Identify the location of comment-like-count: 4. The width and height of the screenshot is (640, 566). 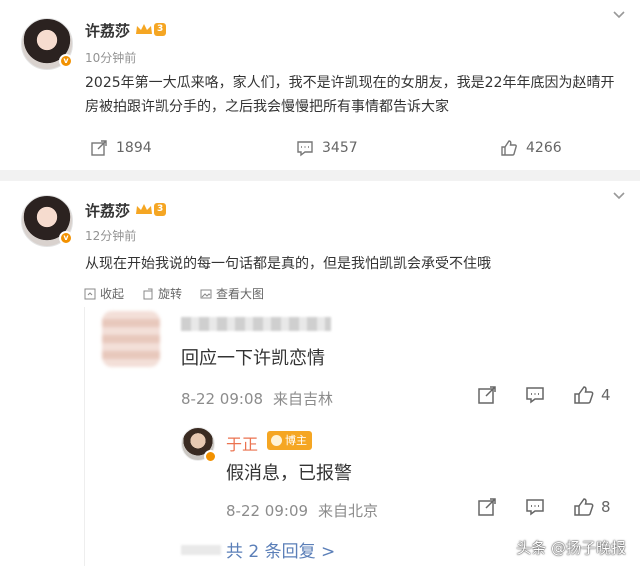
(606, 395).